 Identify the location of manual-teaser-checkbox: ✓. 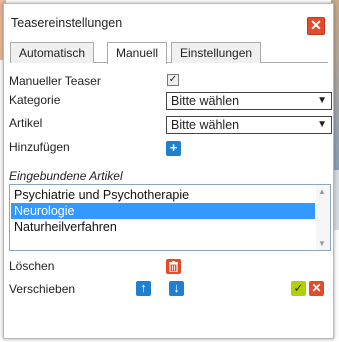
(173, 80).